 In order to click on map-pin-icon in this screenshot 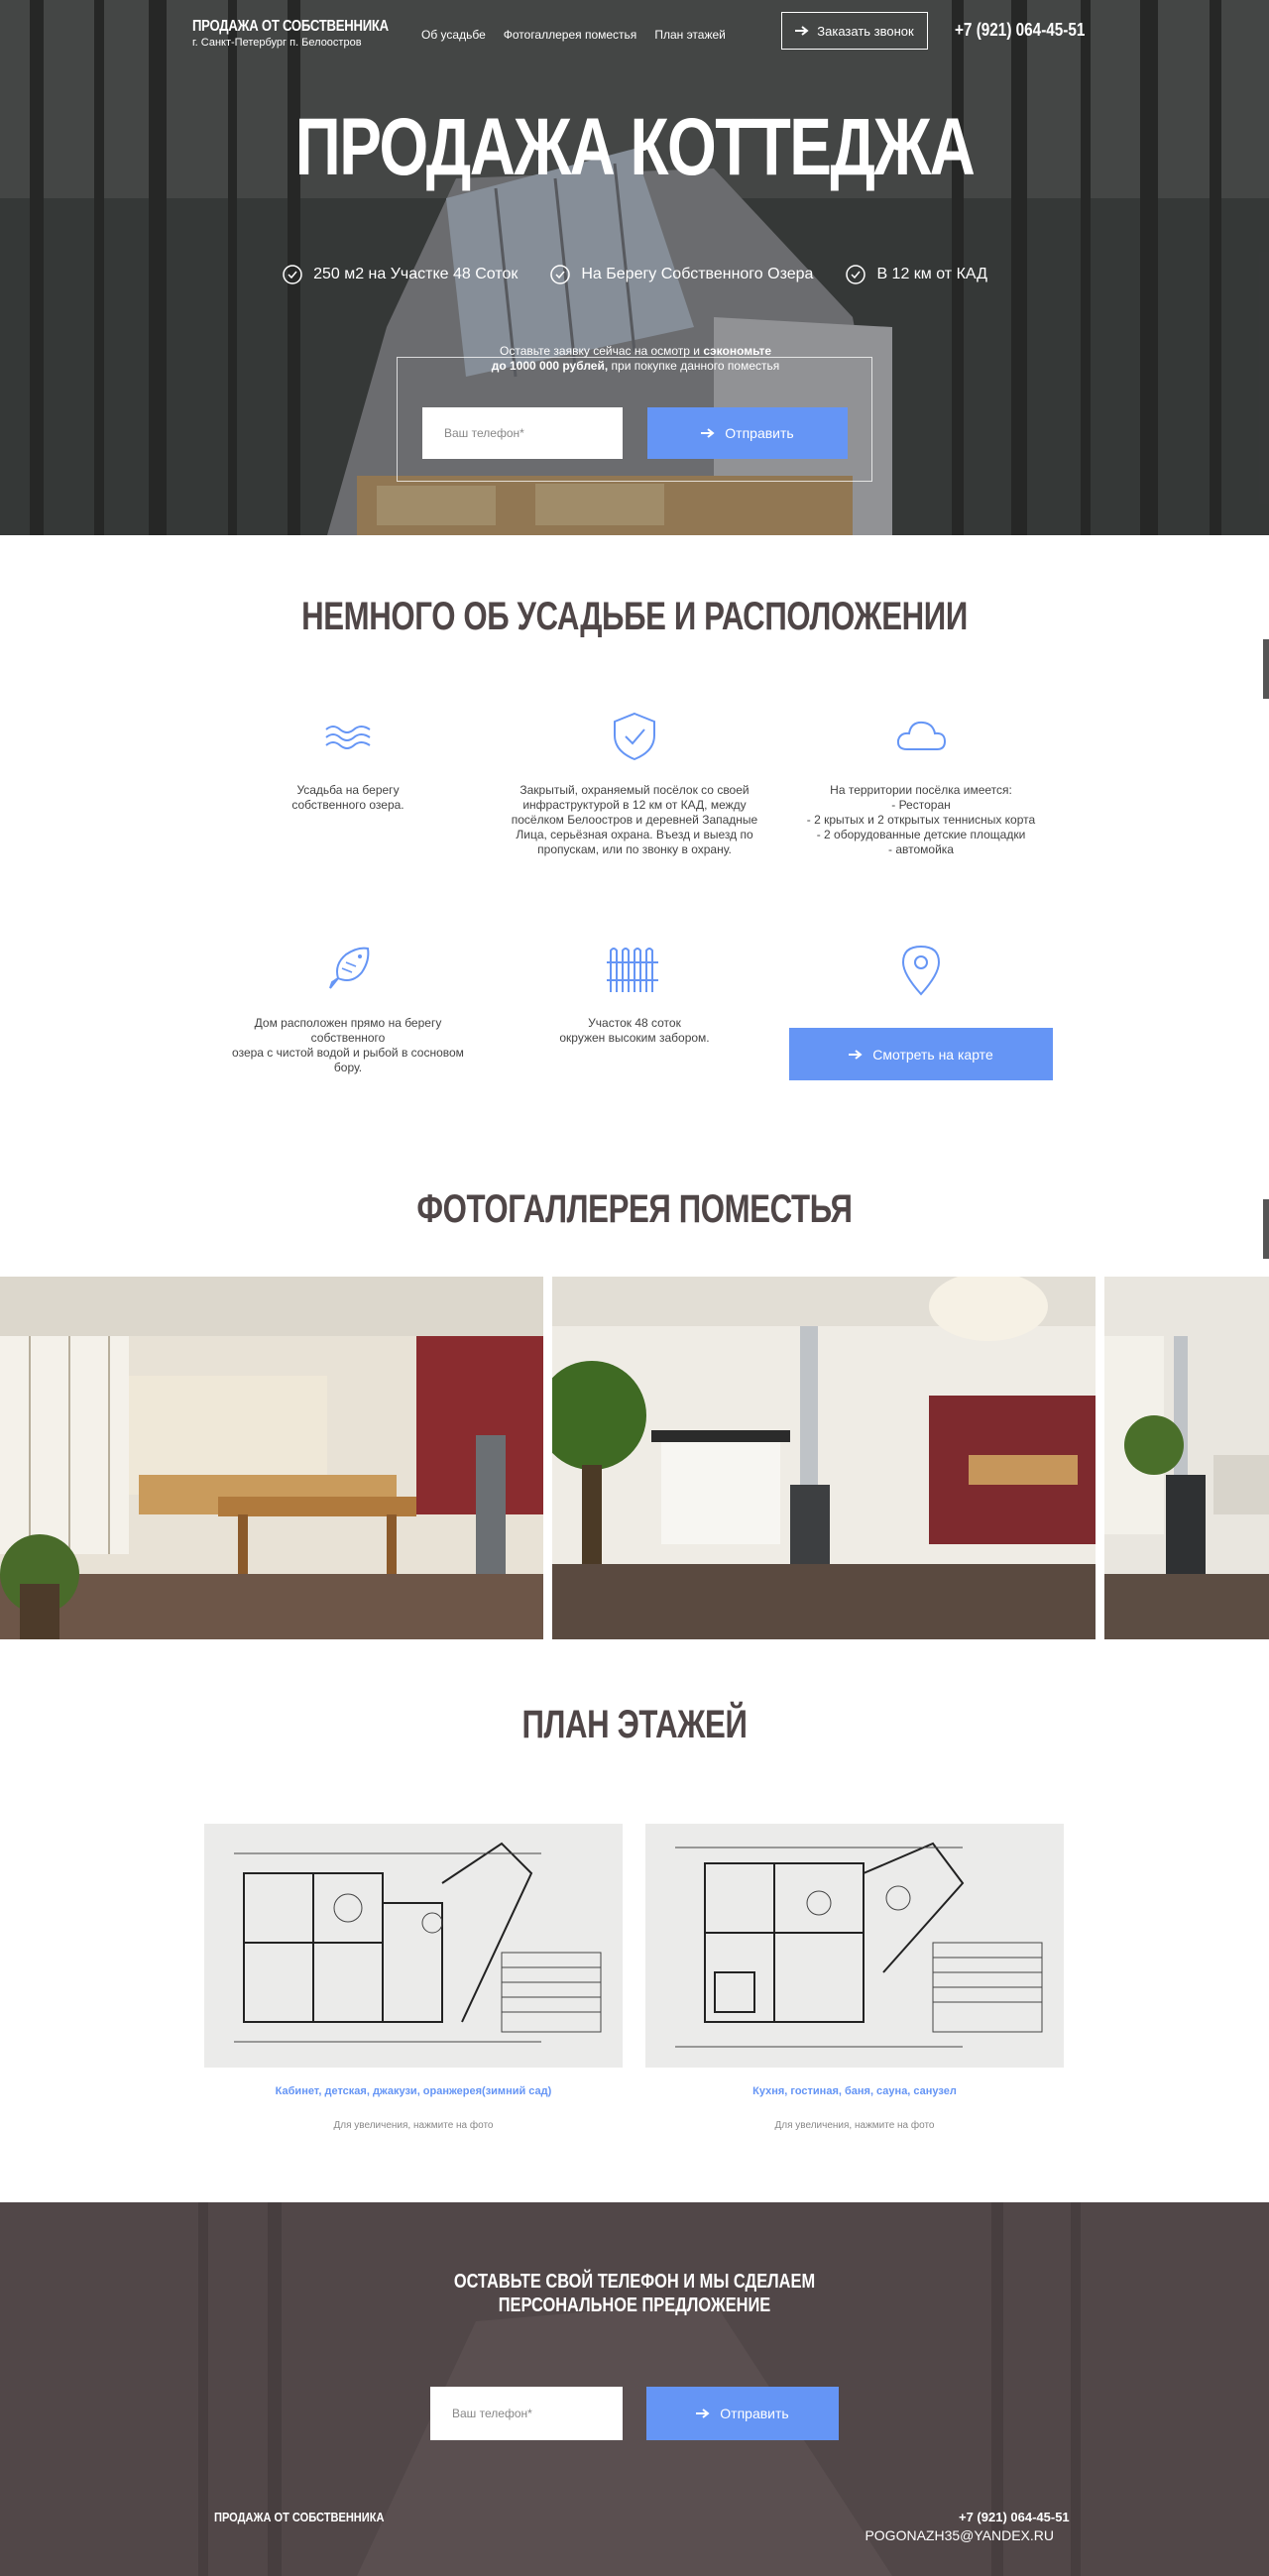, I will do `click(921, 970)`.